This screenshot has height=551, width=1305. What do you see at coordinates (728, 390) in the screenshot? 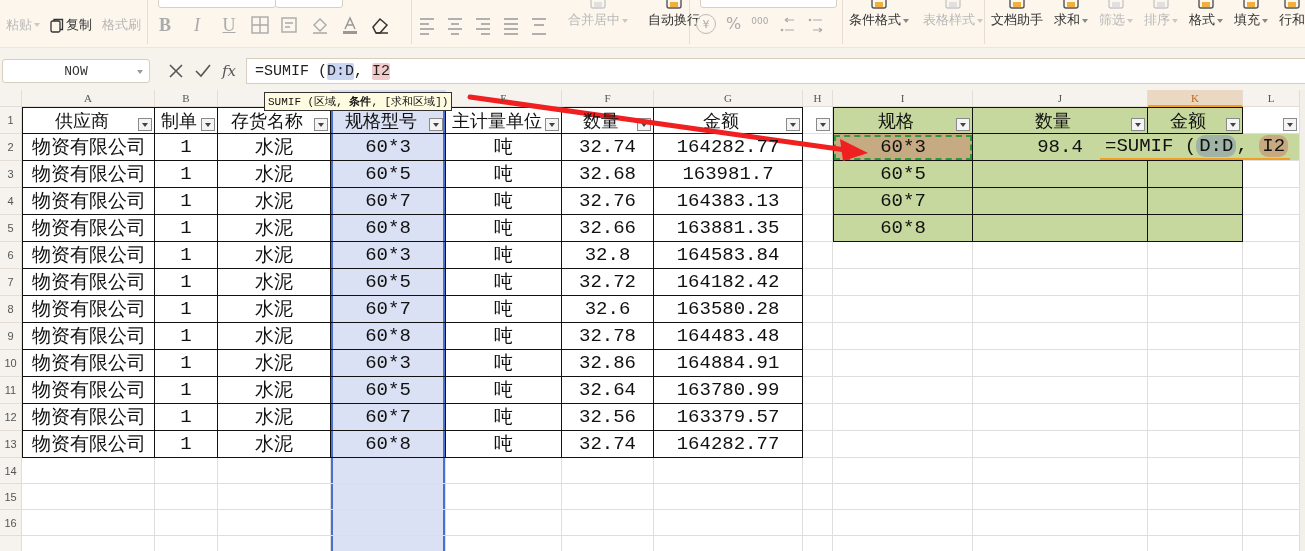
I see `table-cell: 163780.99` at bounding box center [728, 390].